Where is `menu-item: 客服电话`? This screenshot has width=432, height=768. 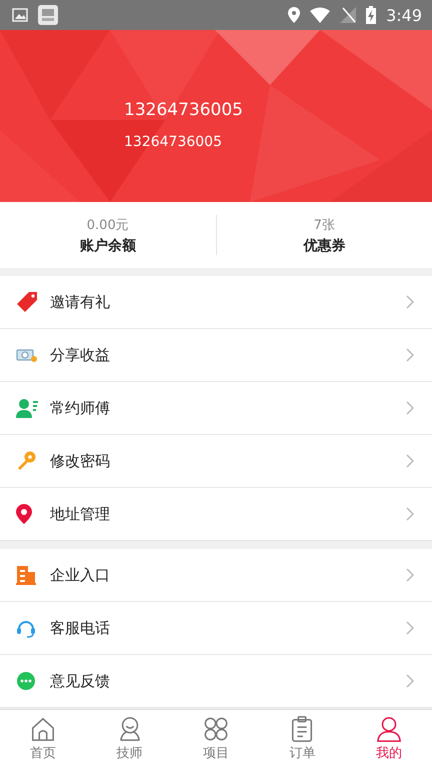
menu-item: 客服电话 is located at coordinates (216, 628).